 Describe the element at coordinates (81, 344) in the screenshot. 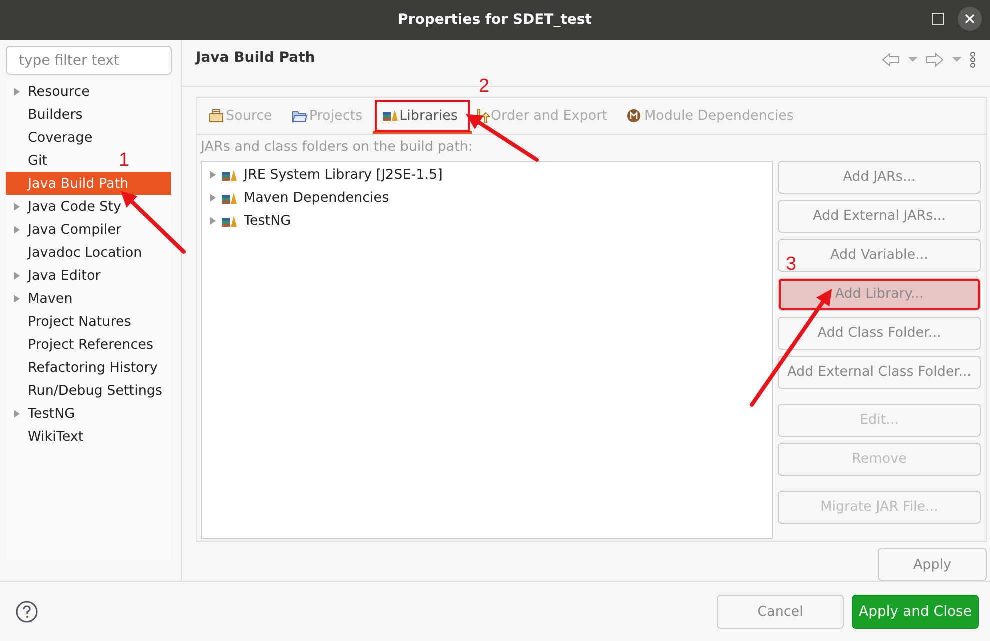

I see `sidebar-item: Project References` at that location.